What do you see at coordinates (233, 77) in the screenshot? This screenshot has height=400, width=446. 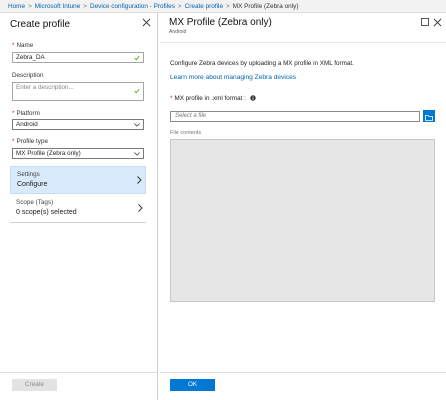 I see `learn-more-link: Learn more about managing Zebra devices` at bounding box center [233, 77].